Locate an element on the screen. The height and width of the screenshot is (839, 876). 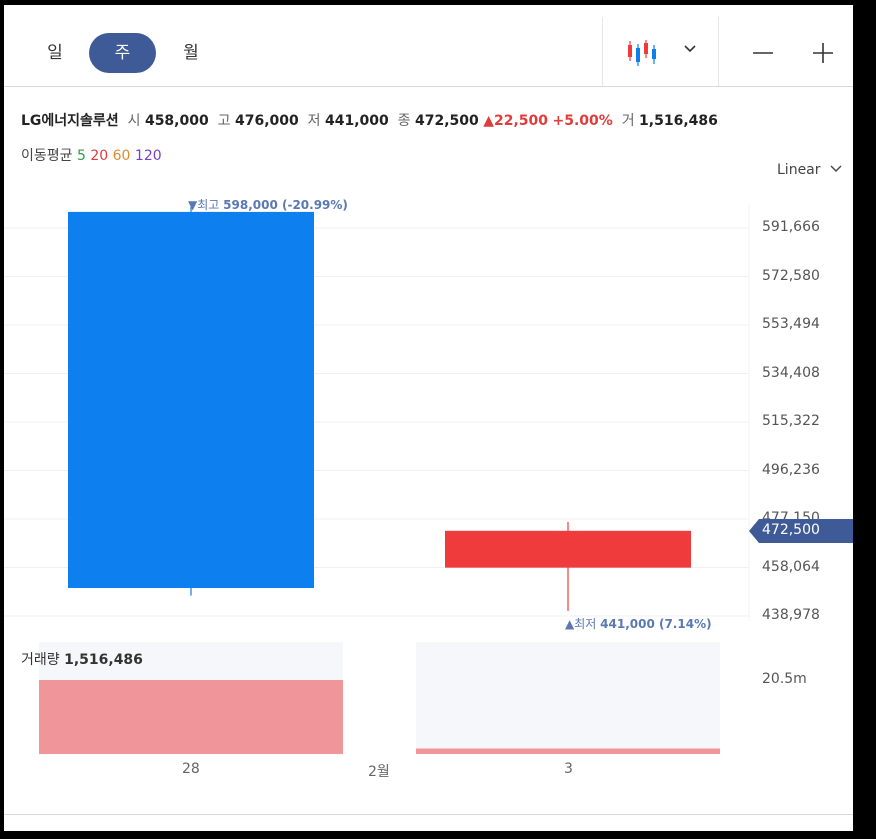
current-price-label: 472,500 is located at coordinates (801, 531).